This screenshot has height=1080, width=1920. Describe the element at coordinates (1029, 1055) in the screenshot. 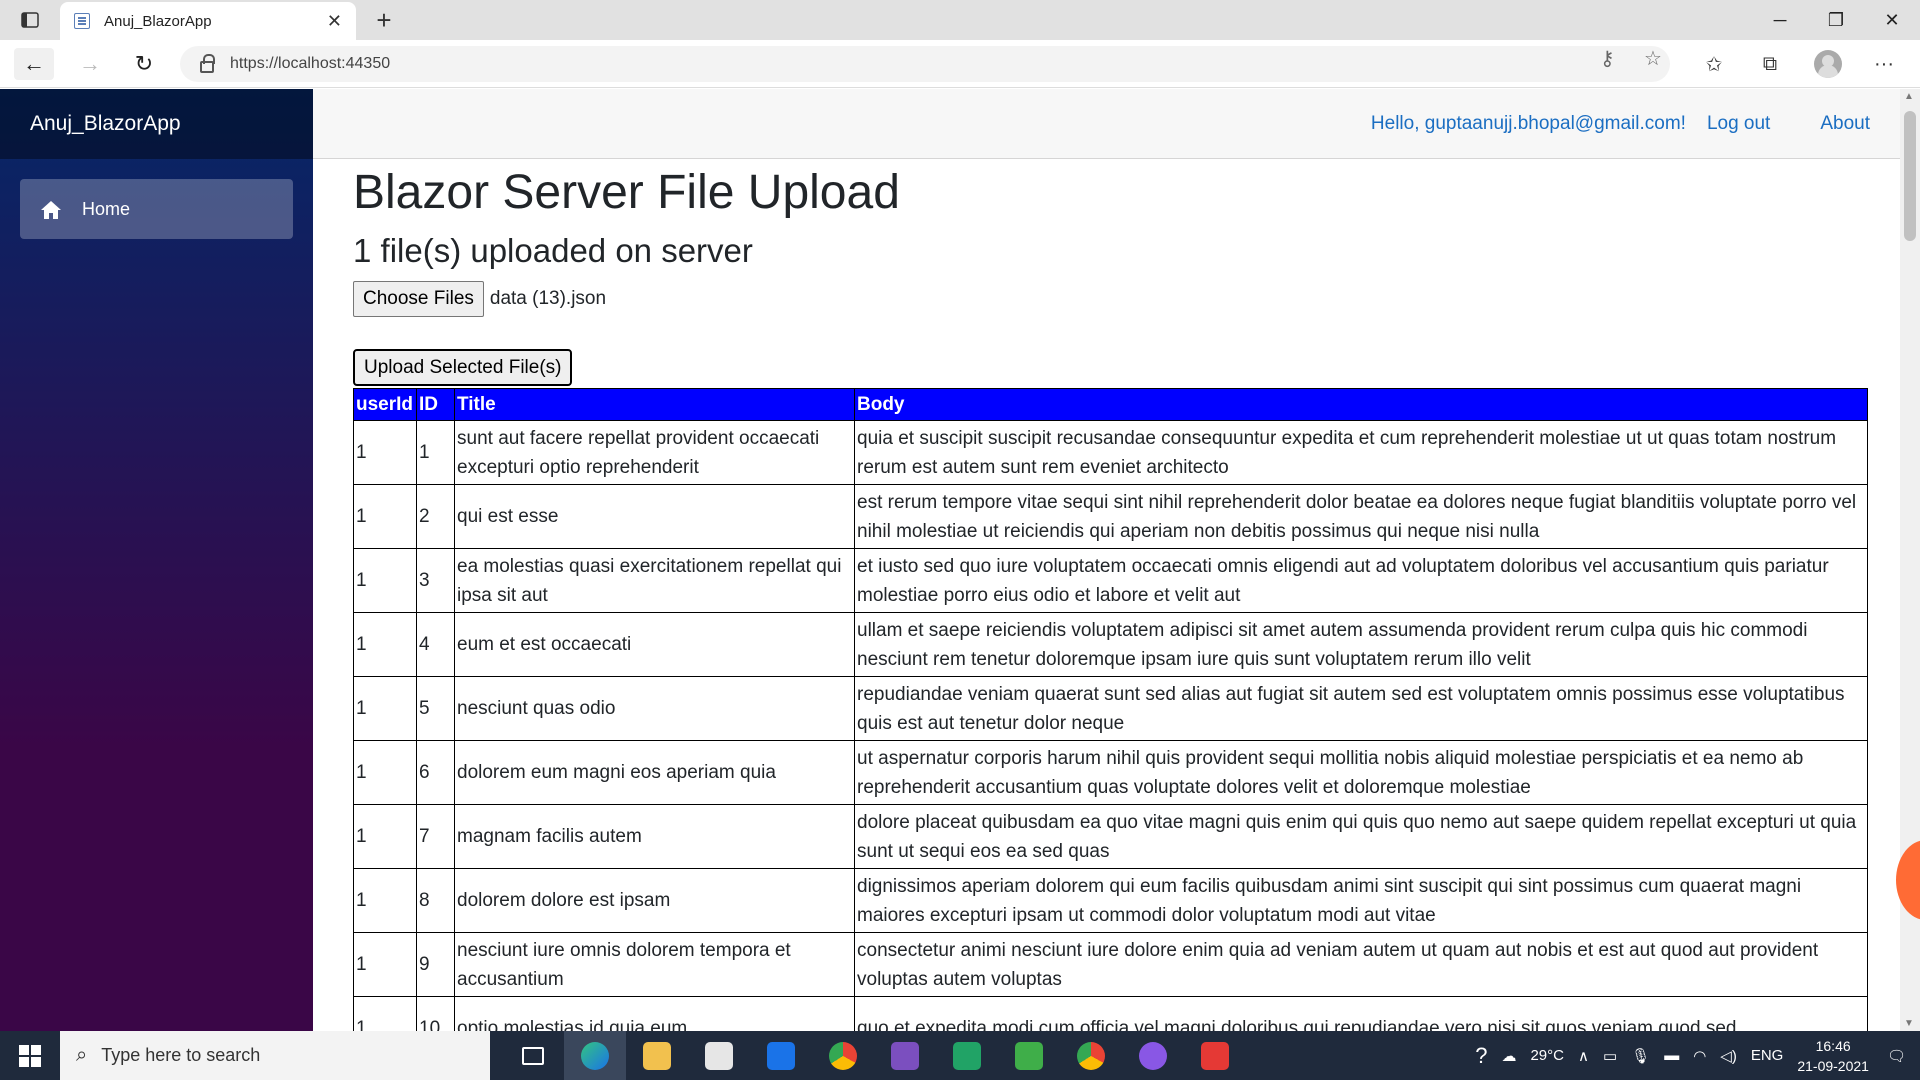

I see `app-icon` at that location.